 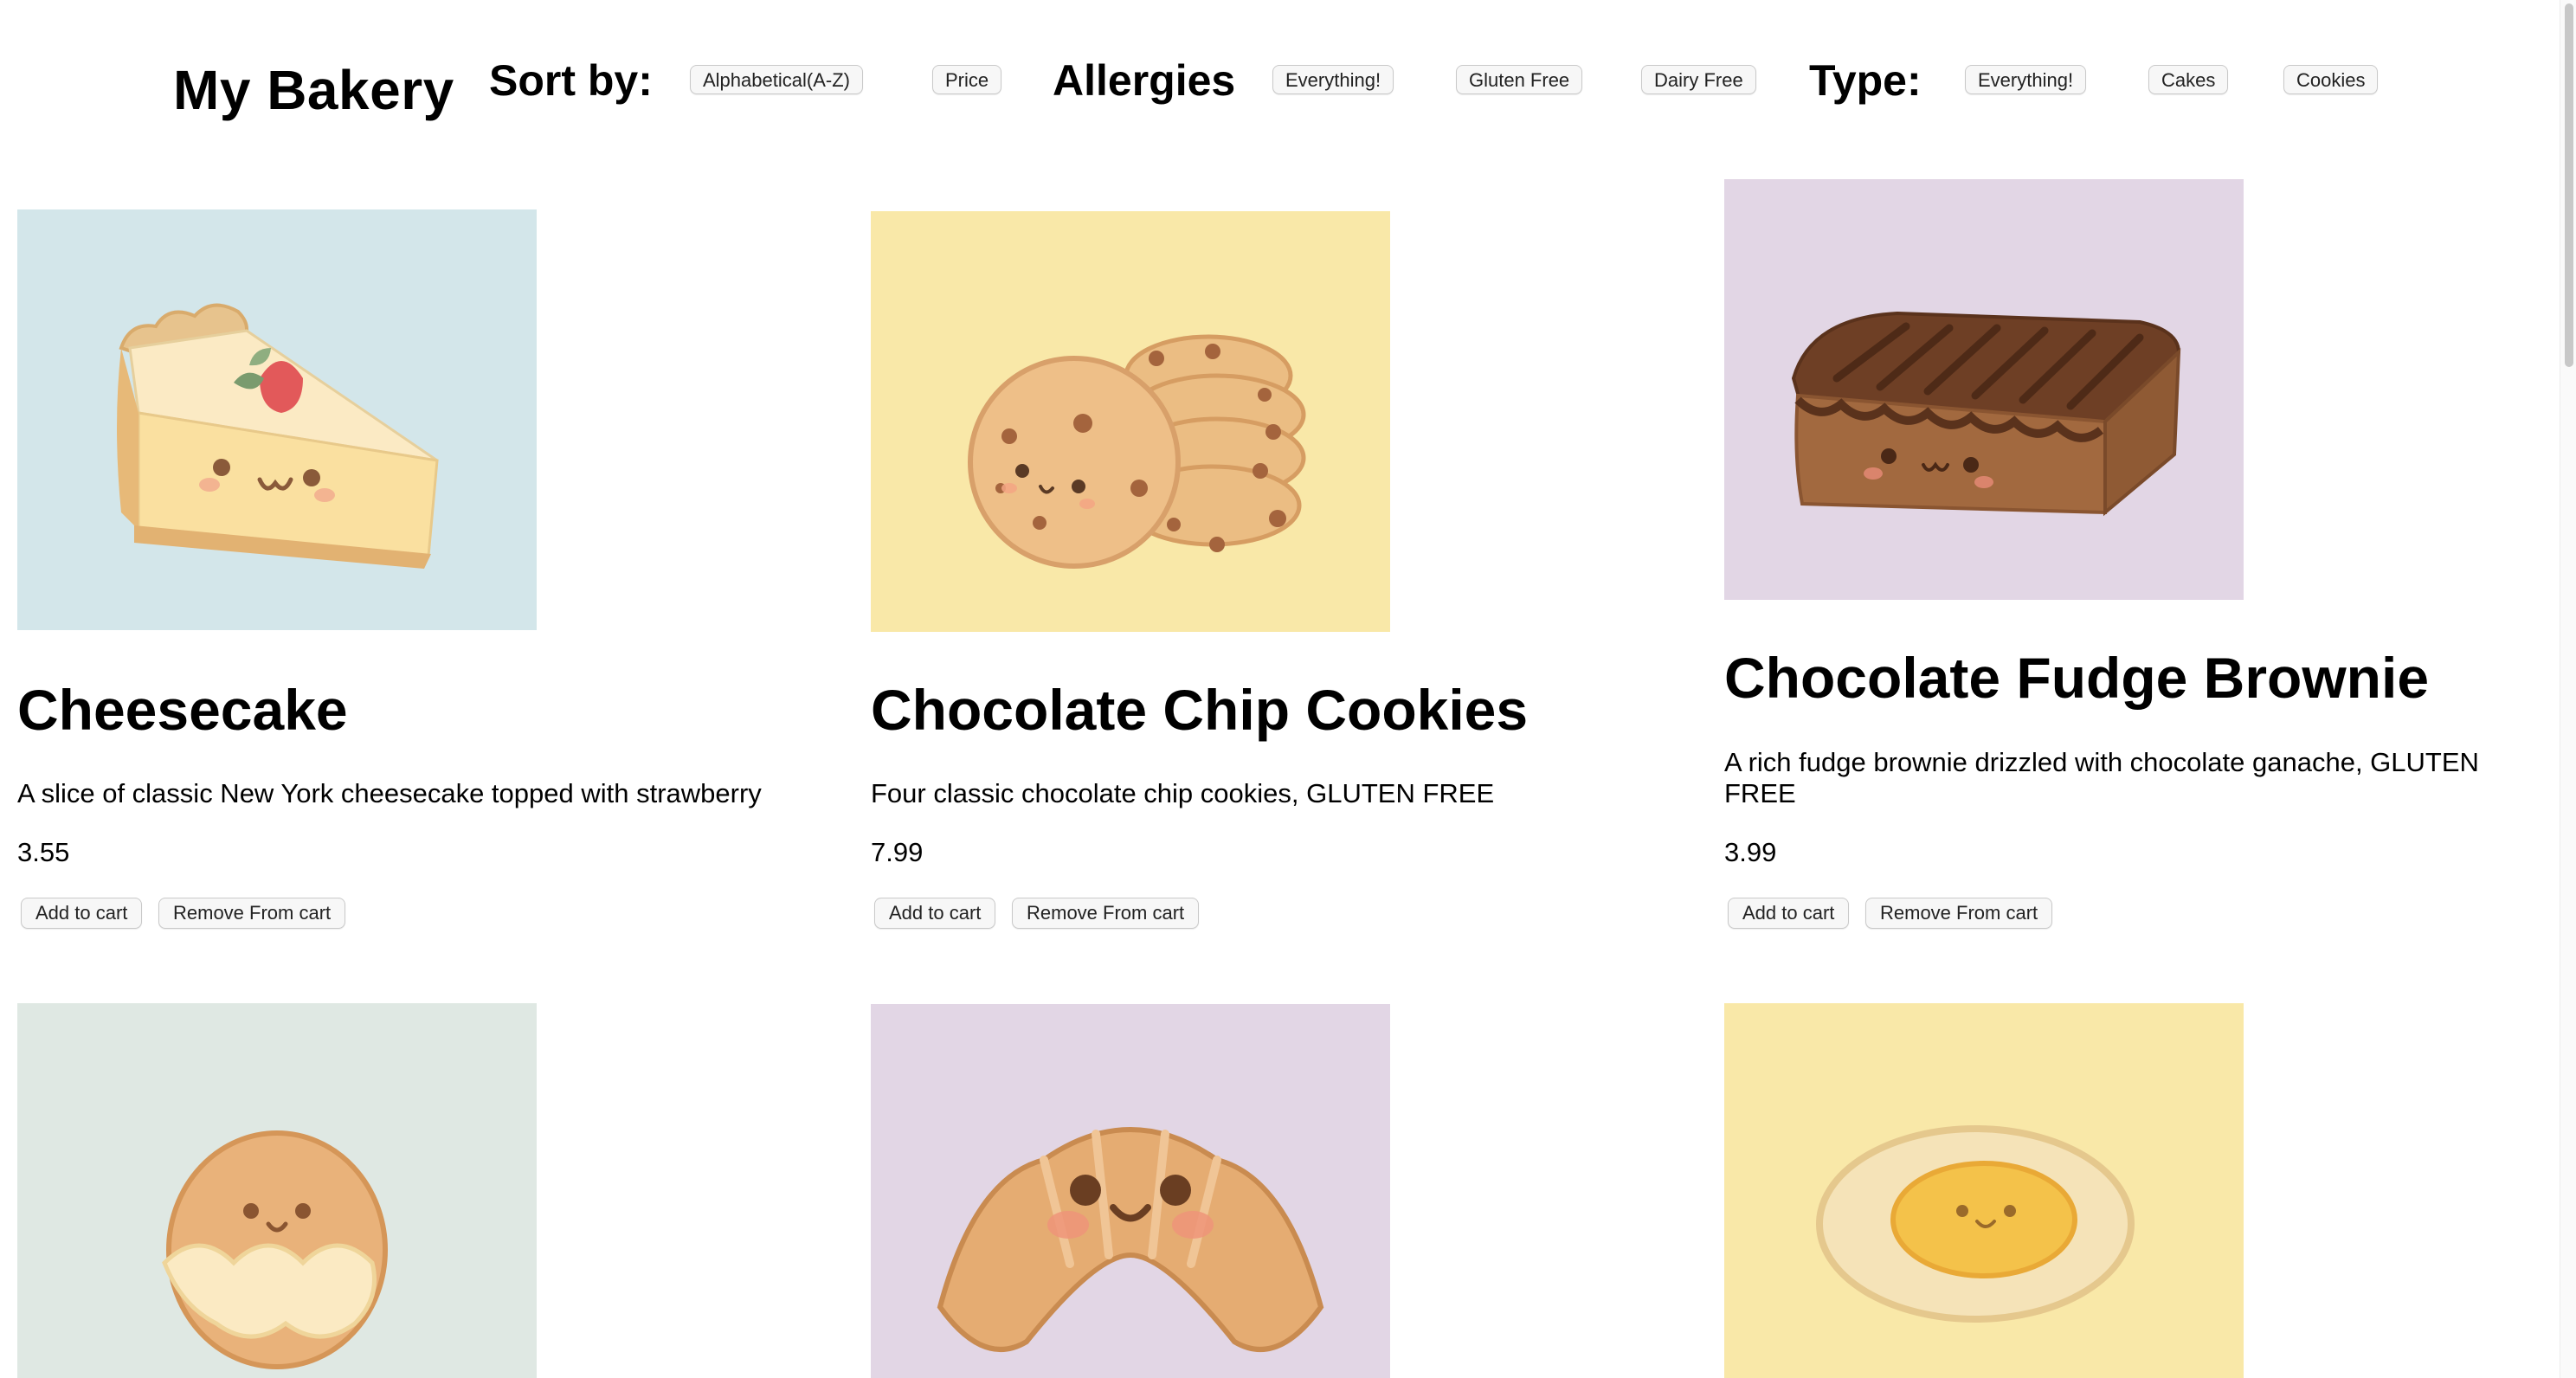 I want to click on product-price: 3.99, so click(x=1750, y=852).